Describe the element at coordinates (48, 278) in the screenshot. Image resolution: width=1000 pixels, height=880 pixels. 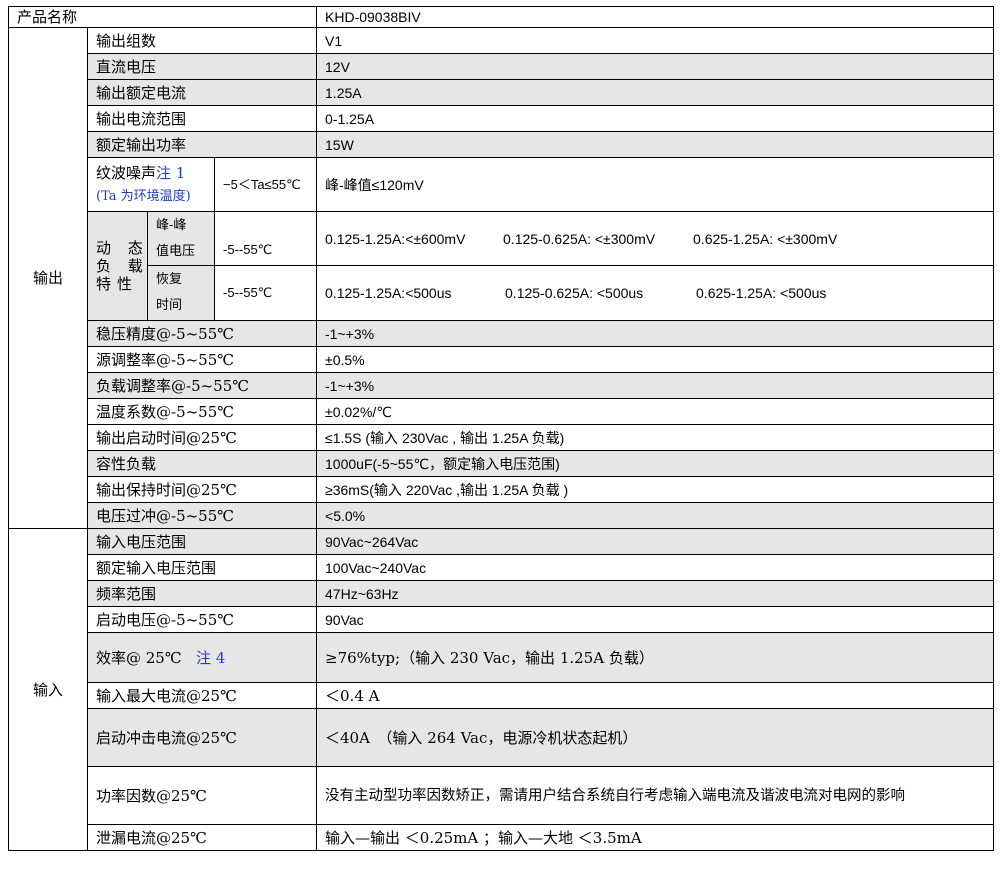
I see `output-section-label: 输出` at that location.